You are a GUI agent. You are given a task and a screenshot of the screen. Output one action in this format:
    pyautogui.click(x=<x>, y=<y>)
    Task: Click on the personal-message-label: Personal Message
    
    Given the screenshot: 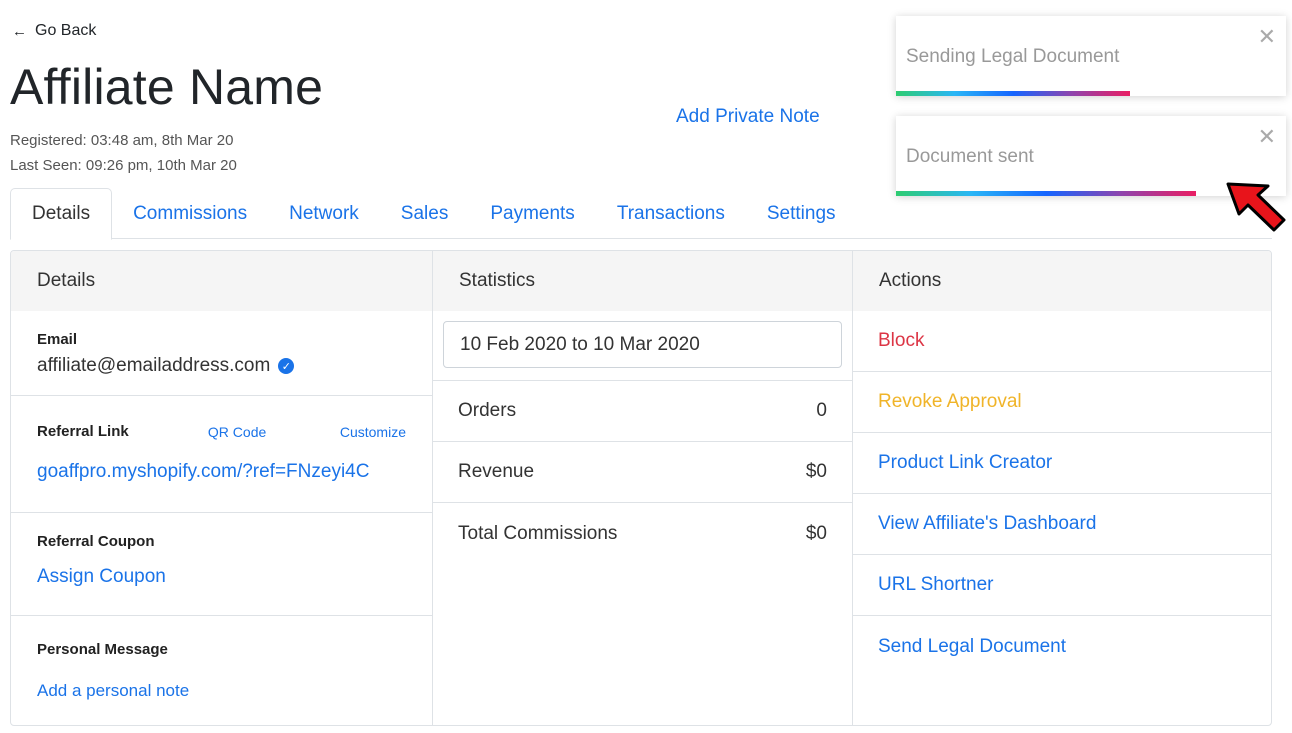 What is the action you would take?
    pyautogui.click(x=102, y=649)
    